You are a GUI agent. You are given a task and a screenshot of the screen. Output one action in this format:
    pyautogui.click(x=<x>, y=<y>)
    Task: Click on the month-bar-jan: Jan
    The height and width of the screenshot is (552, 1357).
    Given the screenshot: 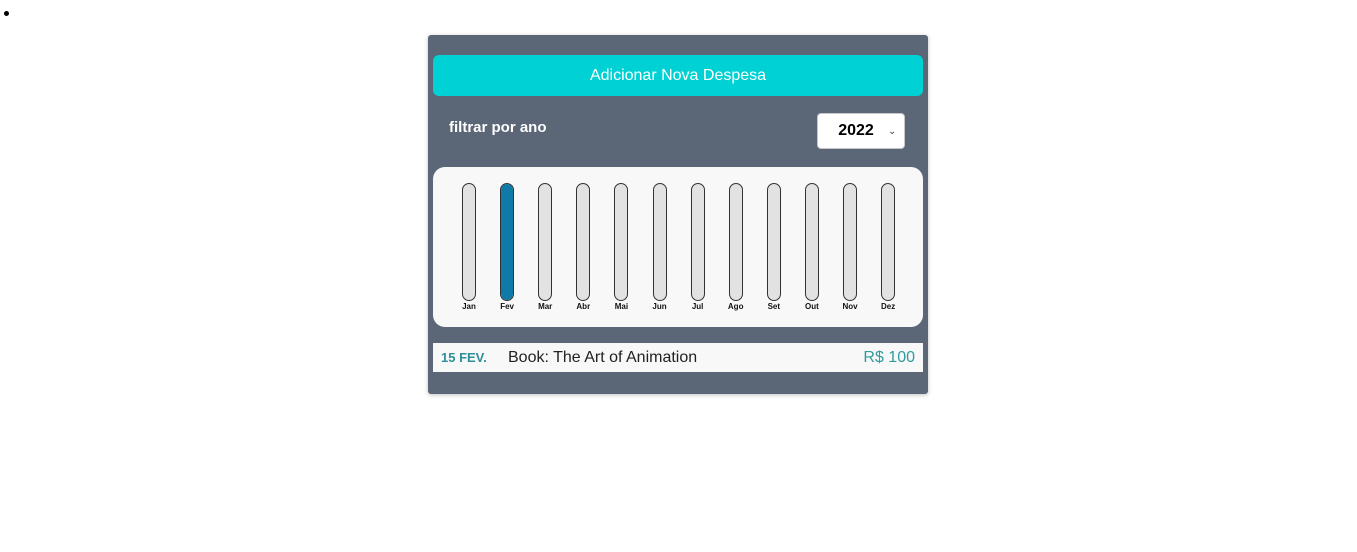 What is the action you would take?
    pyautogui.click(x=469, y=248)
    